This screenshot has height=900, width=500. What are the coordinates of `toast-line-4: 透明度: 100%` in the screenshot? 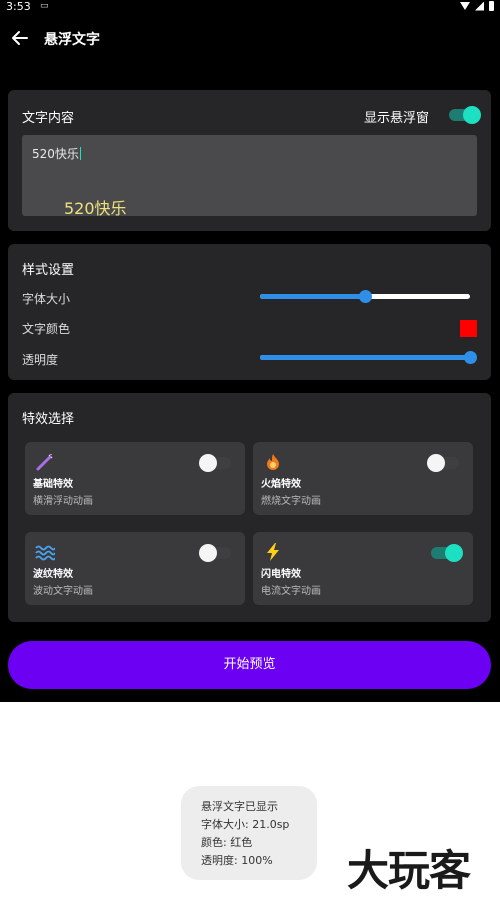 It's located at (237, 860).